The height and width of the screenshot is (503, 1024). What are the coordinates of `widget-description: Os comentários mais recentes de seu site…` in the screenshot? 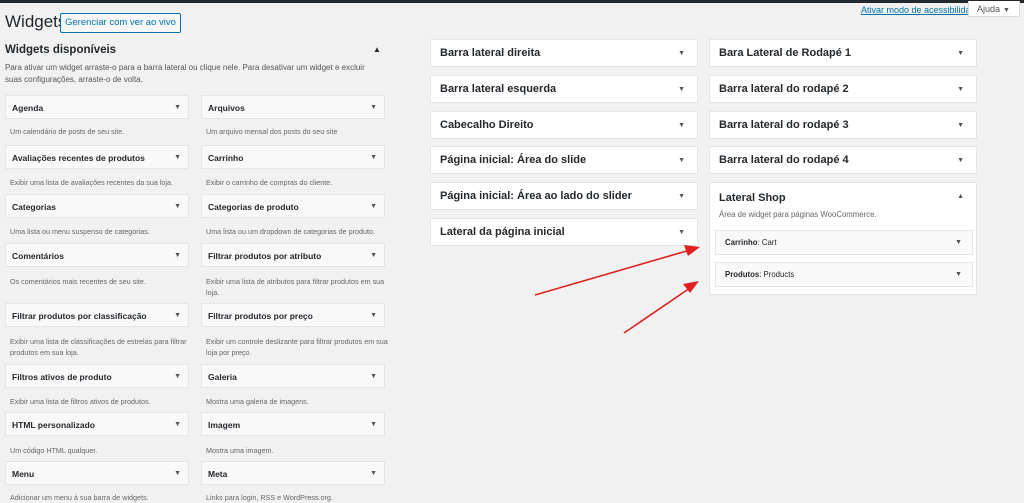 It's located at (78, 281).